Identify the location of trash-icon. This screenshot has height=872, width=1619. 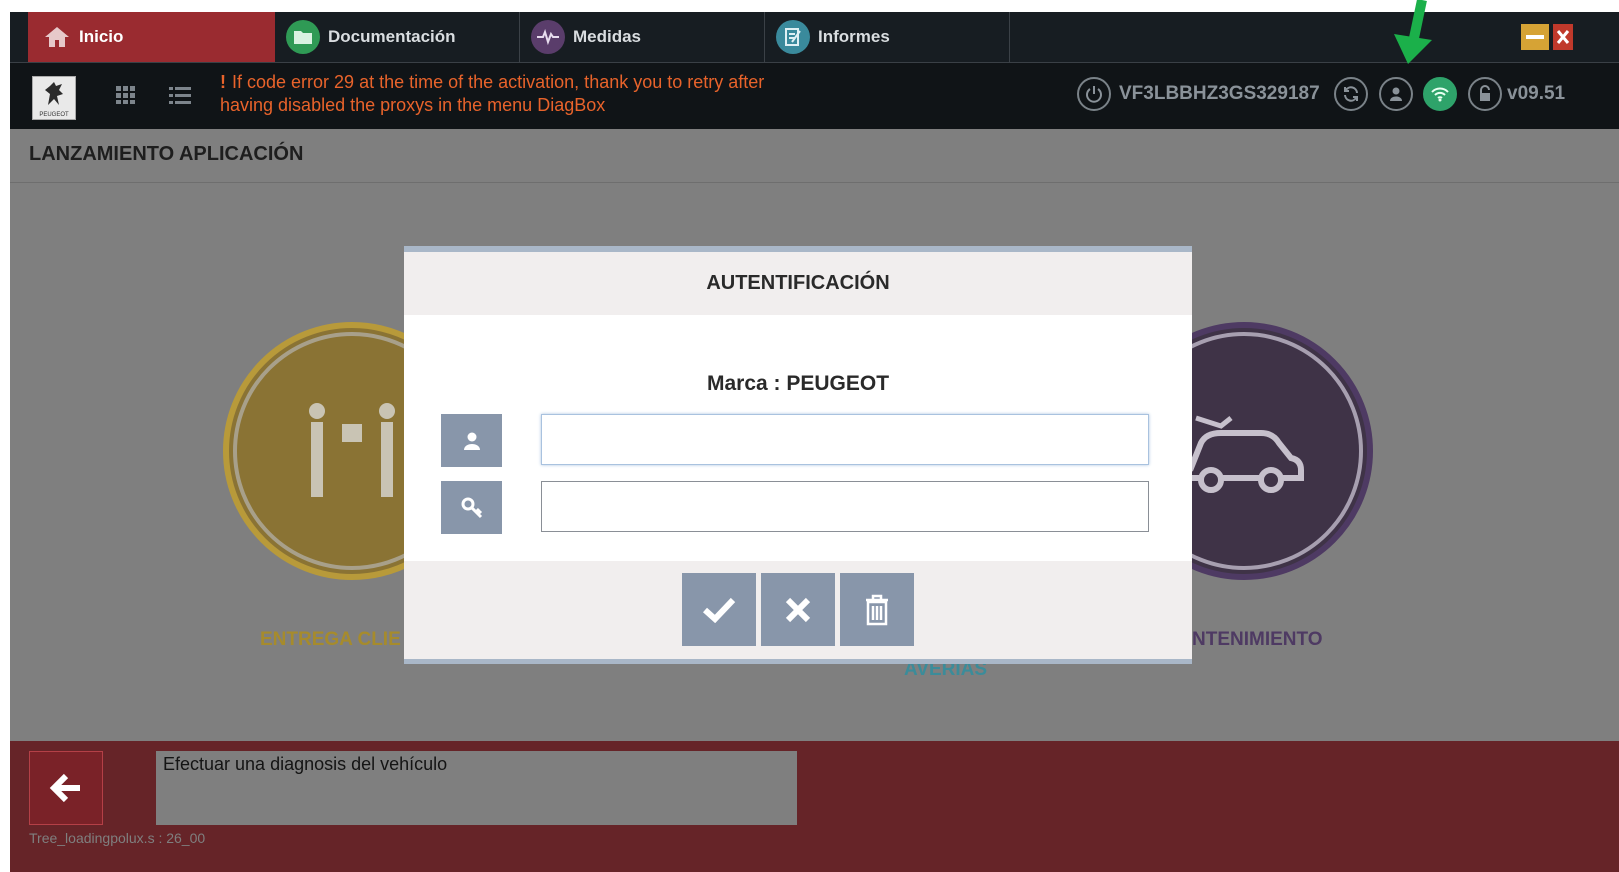
(877, 609).